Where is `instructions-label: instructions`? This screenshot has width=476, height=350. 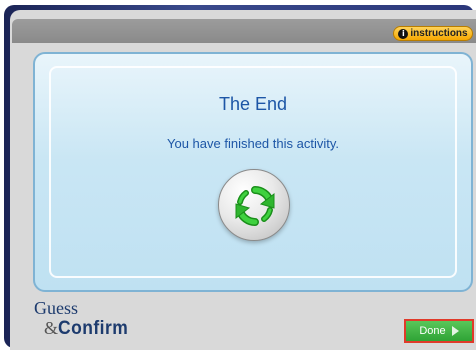
instructions-label: instructions is located at coordinates (439, 33).